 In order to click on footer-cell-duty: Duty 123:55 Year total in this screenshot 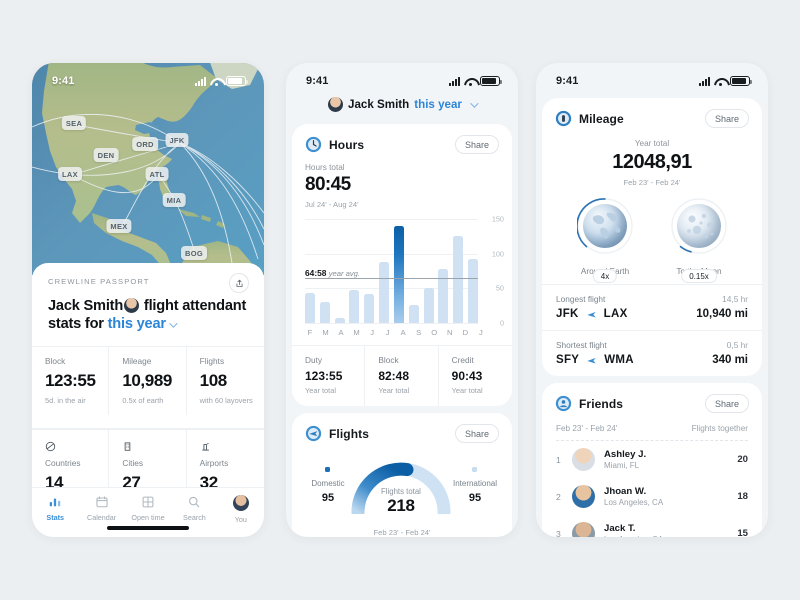, I will do `click(329, 376)`.